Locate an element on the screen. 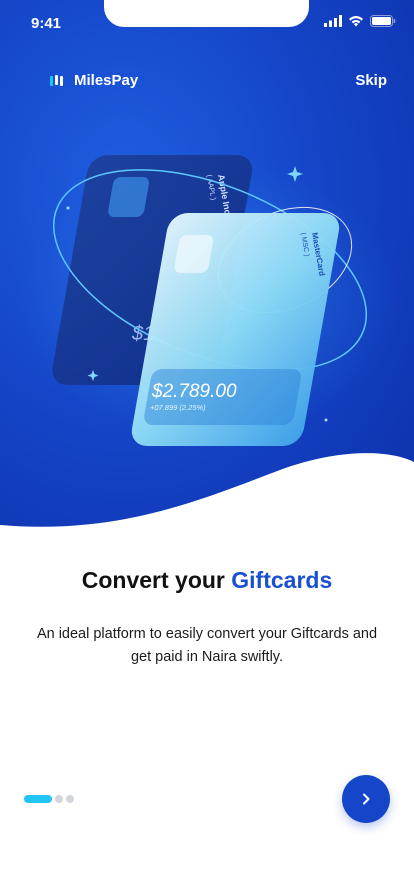 Image resolution: width=414 pixels, height=896 pixels. next-button is located at coordinates (366, 799).